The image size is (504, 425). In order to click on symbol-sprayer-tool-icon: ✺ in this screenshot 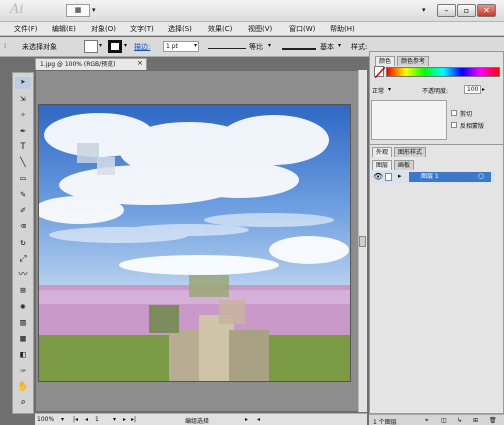, I will do `click(23, 307)`.